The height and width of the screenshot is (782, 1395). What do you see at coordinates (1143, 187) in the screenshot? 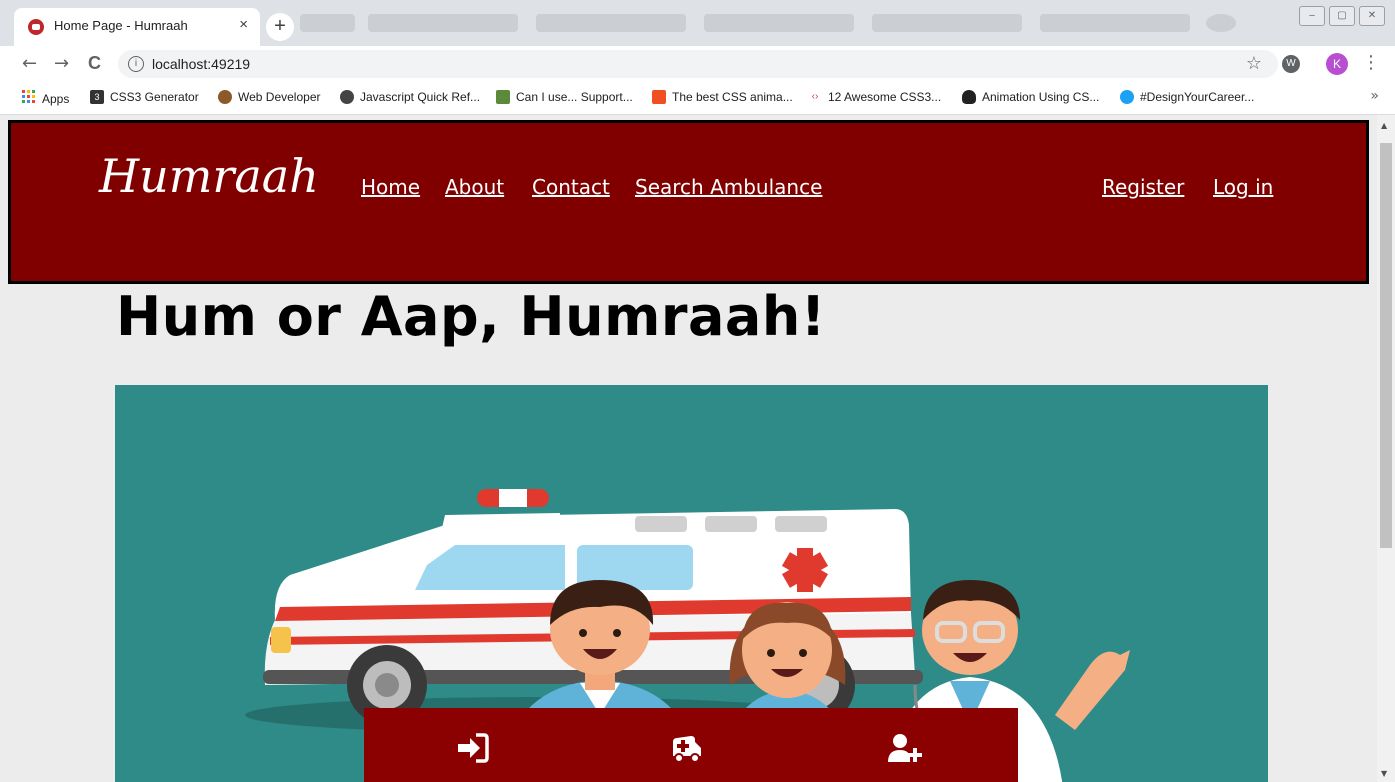
I see `nav-register: Register` at bounding box center [1143, 187].